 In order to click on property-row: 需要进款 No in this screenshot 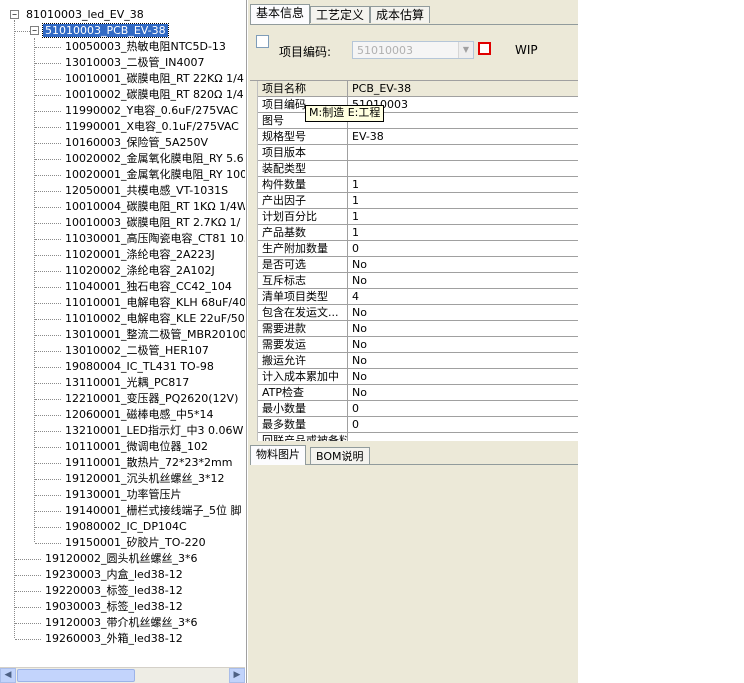, I will do `click(414, 329)`.